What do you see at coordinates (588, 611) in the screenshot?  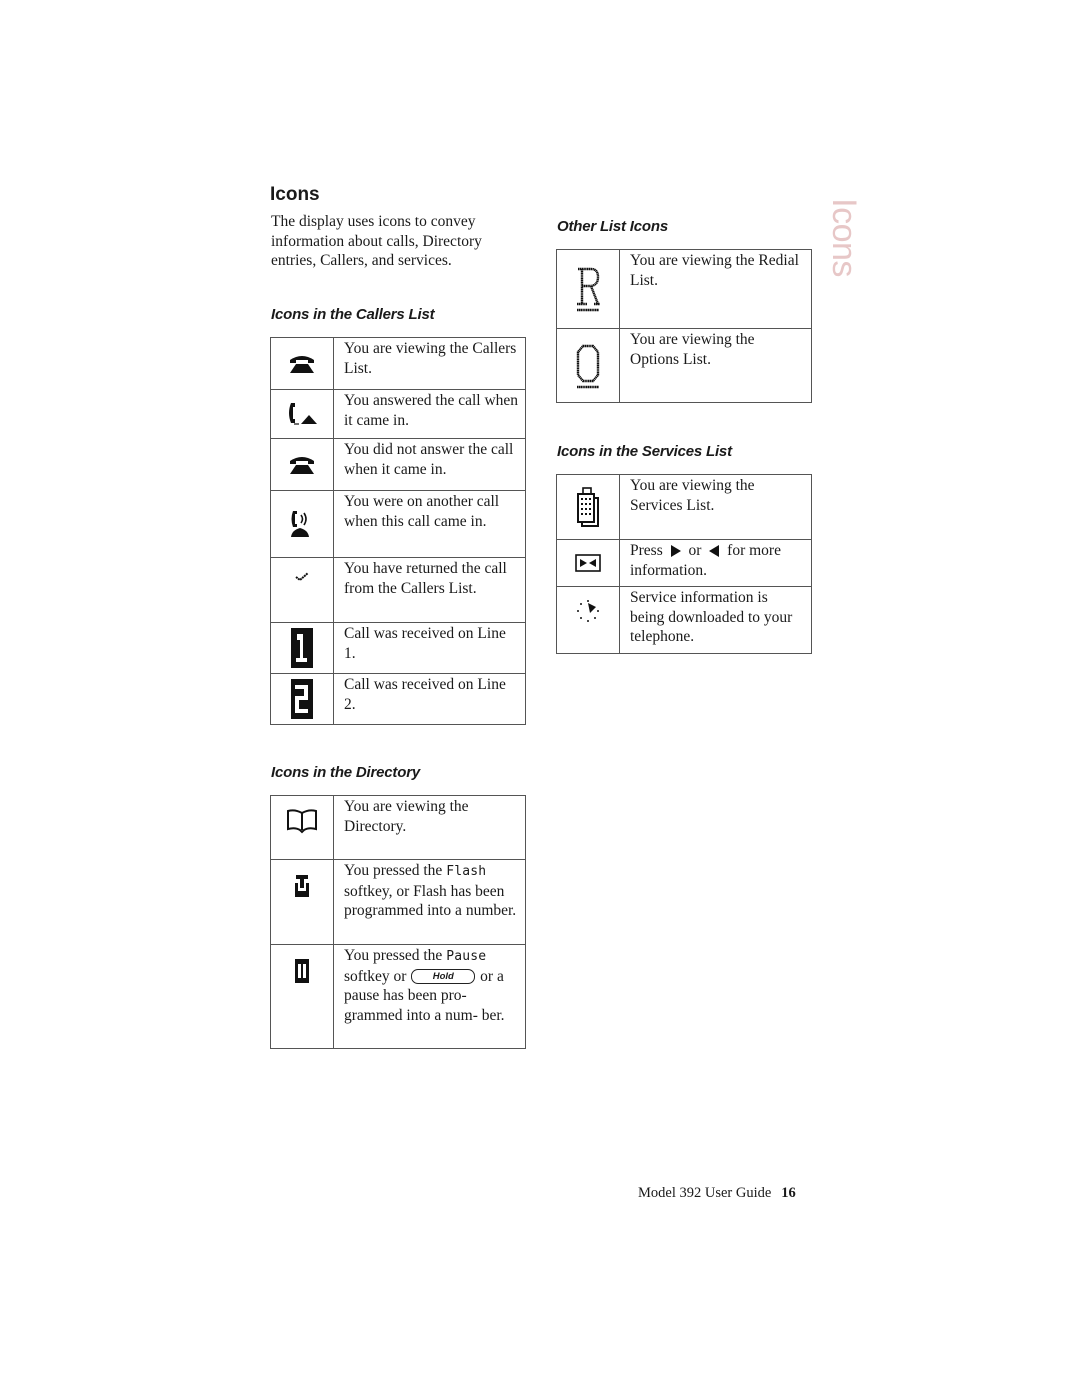 I see `download-progress-icon` at bounding box center [588, 611].